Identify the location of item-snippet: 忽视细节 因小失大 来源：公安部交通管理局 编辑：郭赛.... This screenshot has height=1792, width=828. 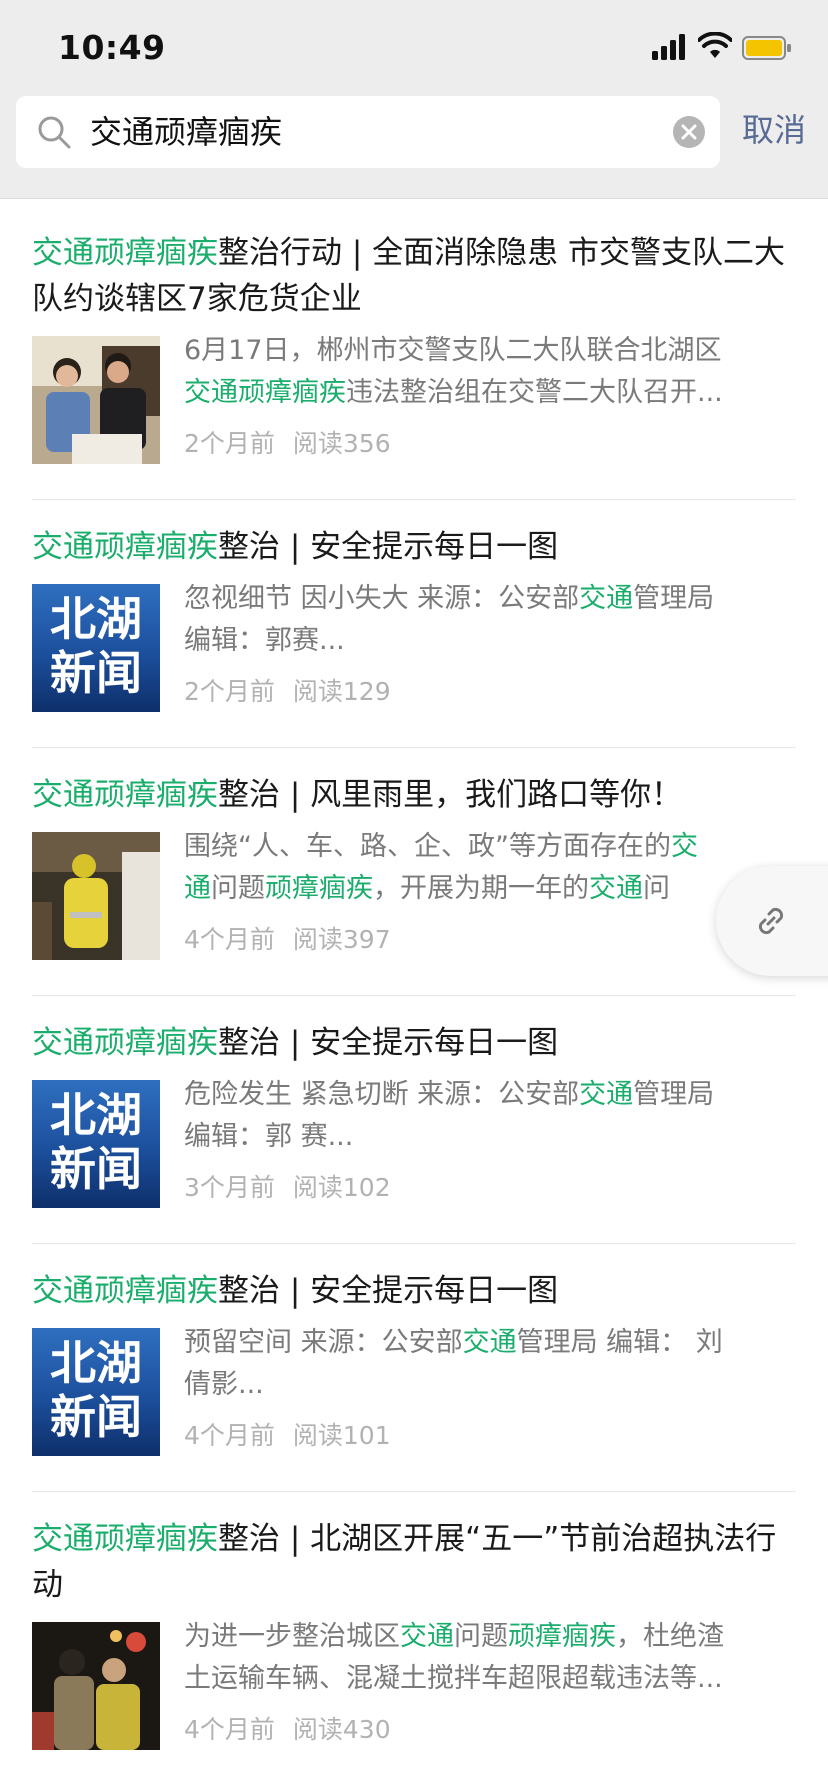
(449, 619).